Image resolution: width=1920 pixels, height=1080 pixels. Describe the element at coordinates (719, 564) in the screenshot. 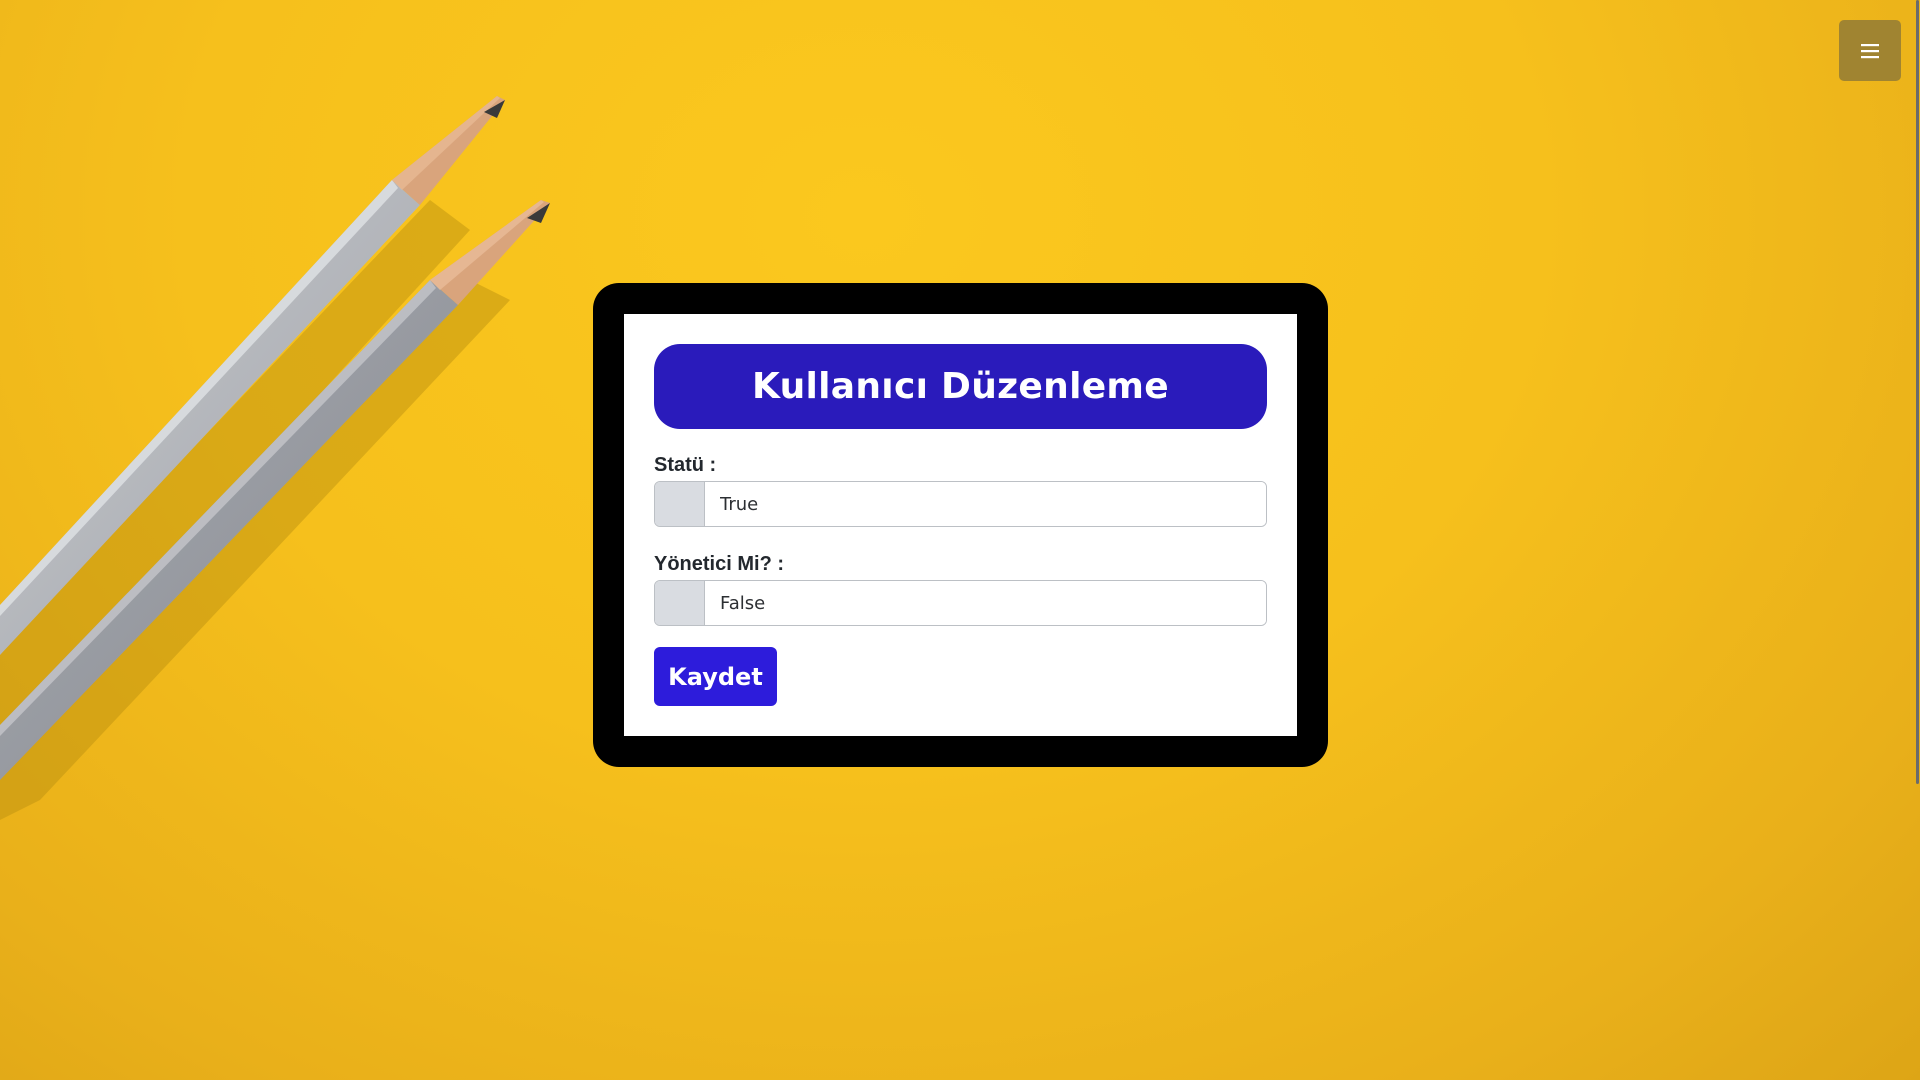

I see `admin-label: Yönetici Mi? :` at that location.